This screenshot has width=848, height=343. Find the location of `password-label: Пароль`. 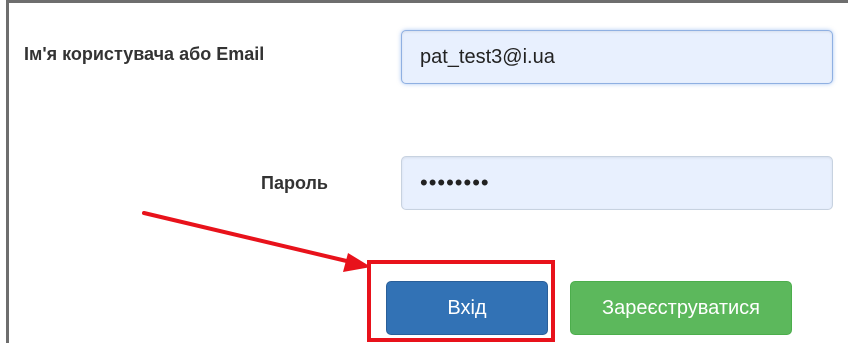

password-label: Пароль is located at coordinates (294, 183).